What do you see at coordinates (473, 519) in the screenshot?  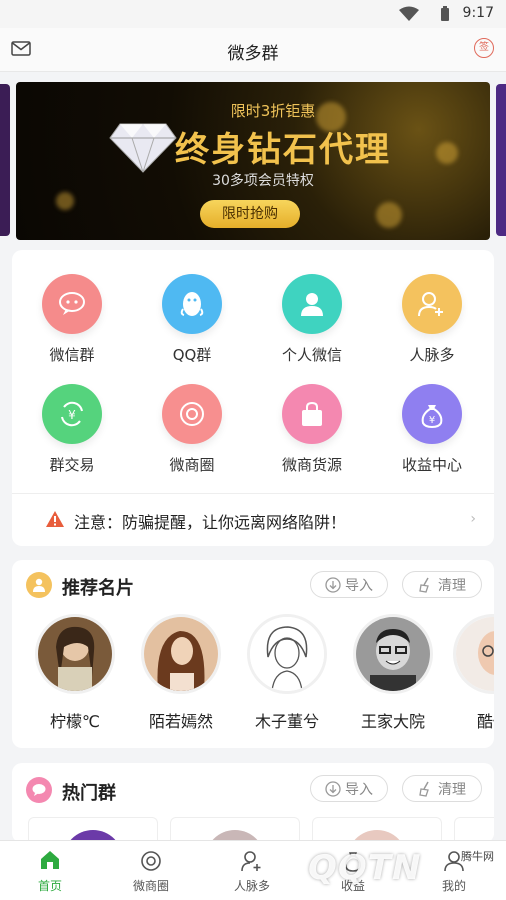 I see `chevron-right-icon: ›` at bounding box center [473, 519].